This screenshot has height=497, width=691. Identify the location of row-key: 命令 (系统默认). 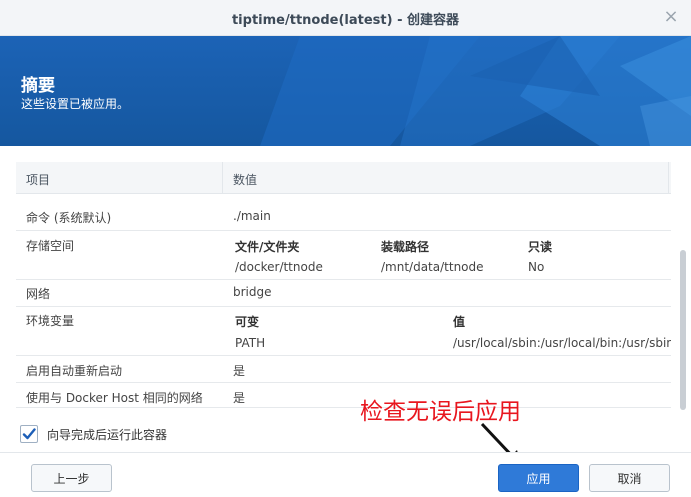
(69, 218).